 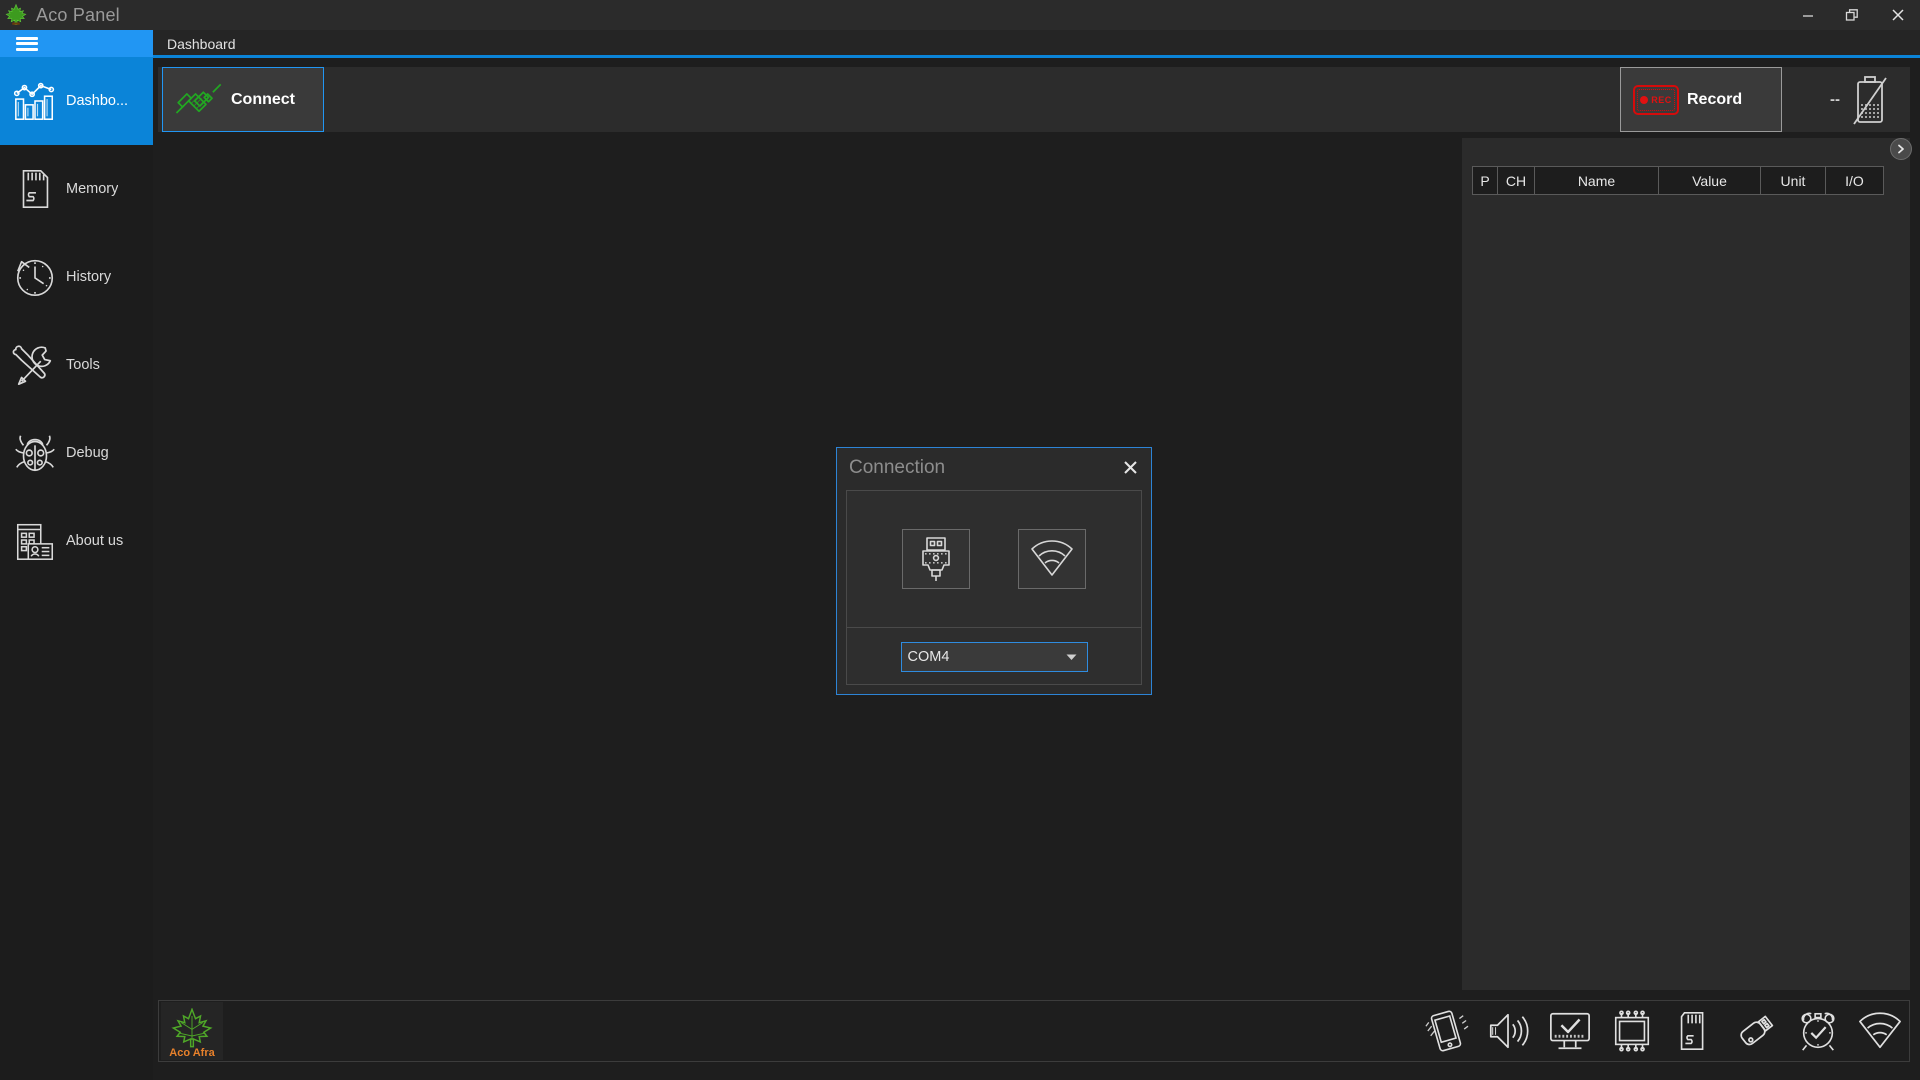 I want to click on chevron-right-icon, so click(x=1901, y=149).